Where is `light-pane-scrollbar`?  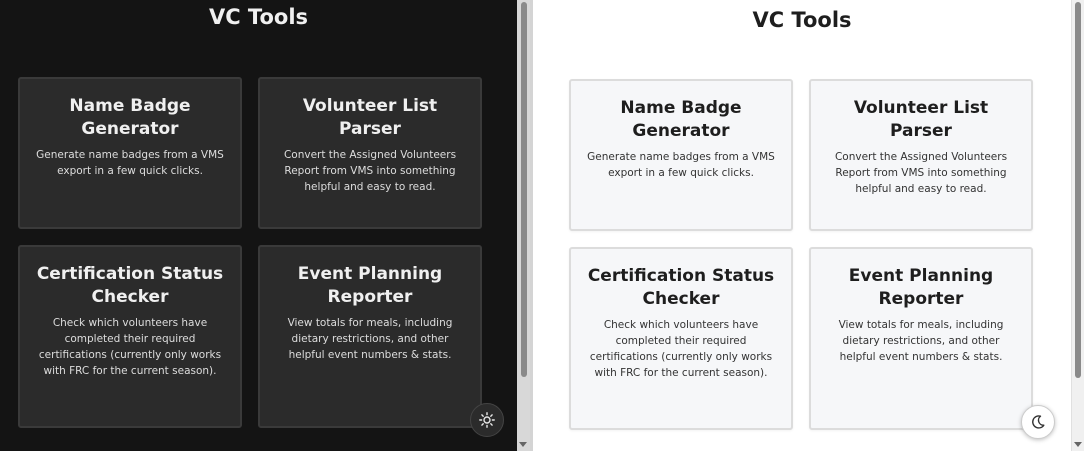 light-pane-scrollbar is located at coordinates (1077, 225).